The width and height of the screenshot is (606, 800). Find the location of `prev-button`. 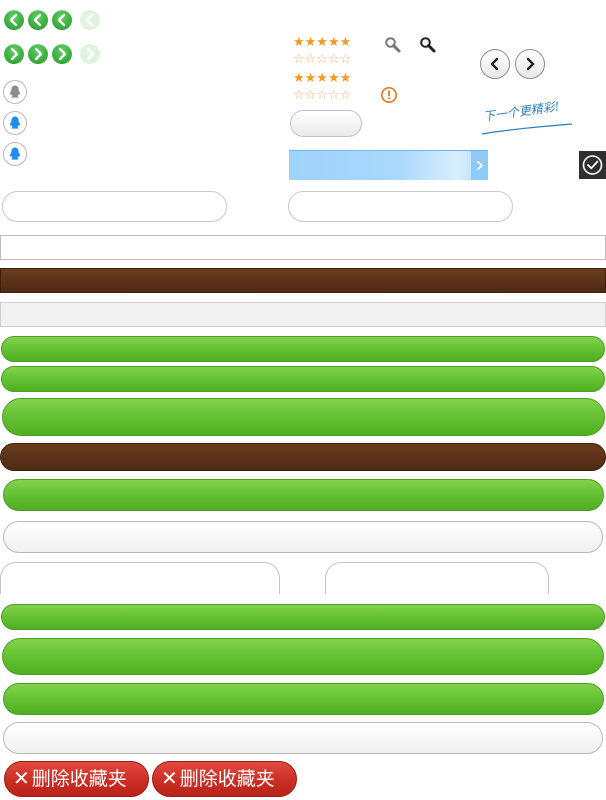

prev-button is located at coordinates (14, 20).